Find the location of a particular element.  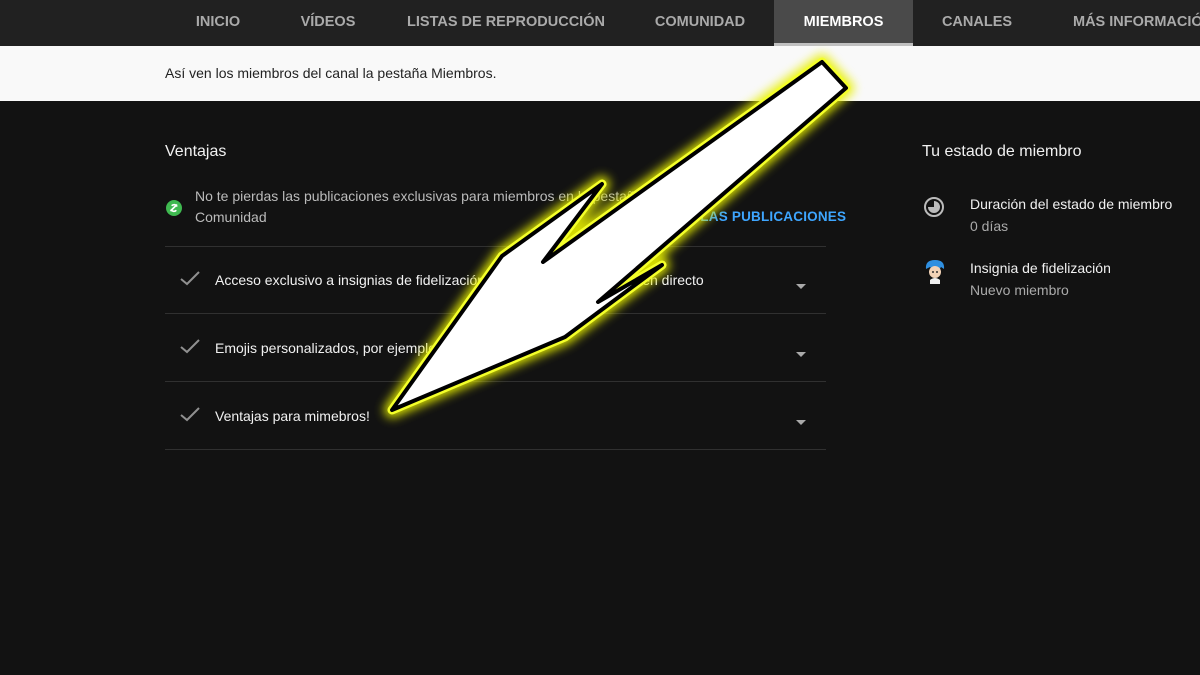

clock-progress-icon is located at coordinates (934, 210).